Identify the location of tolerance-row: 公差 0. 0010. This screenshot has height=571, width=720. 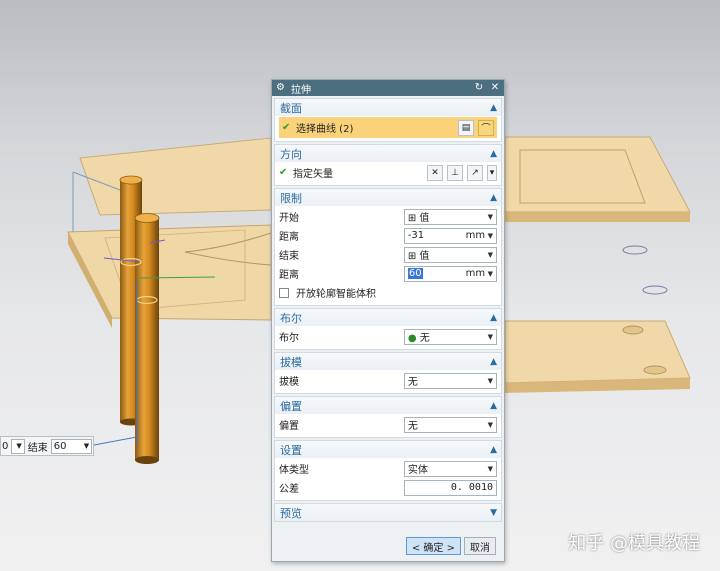
(388, 487).